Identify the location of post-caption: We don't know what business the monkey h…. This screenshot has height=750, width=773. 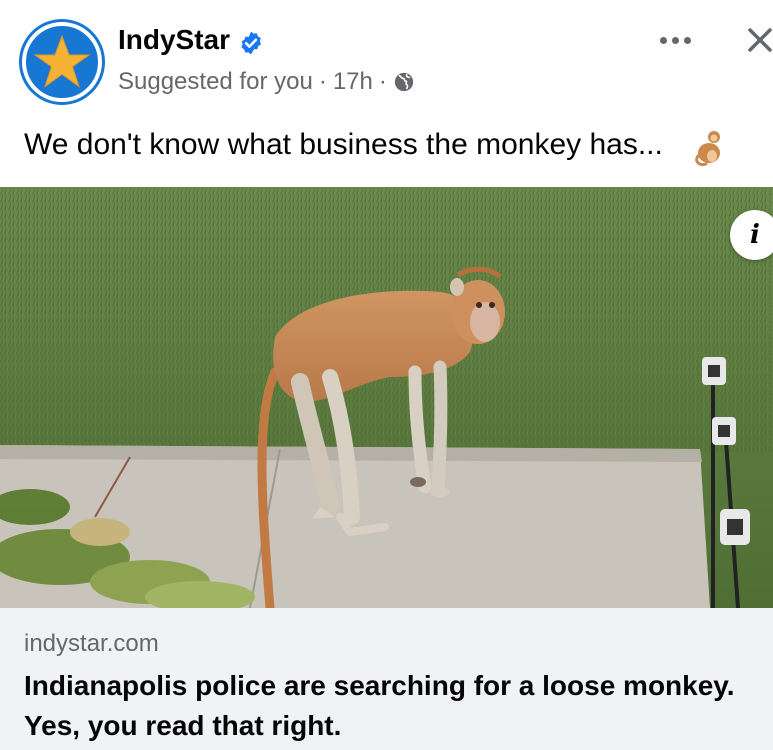
(343, 144).